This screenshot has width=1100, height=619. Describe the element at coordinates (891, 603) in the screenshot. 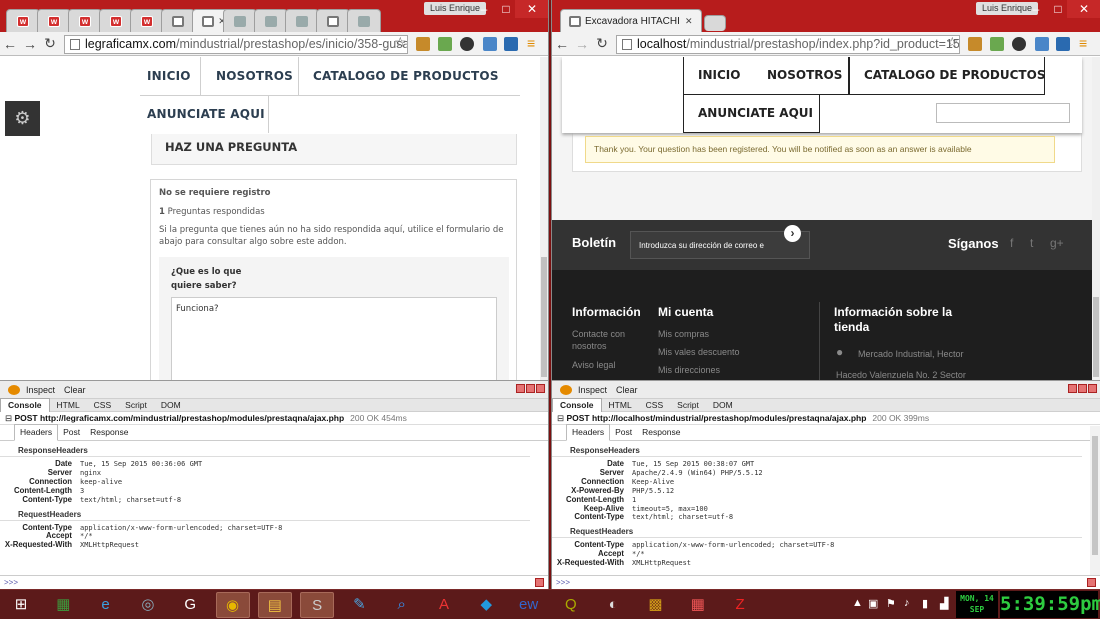

I see `flag-icon: ⚑` at that location.